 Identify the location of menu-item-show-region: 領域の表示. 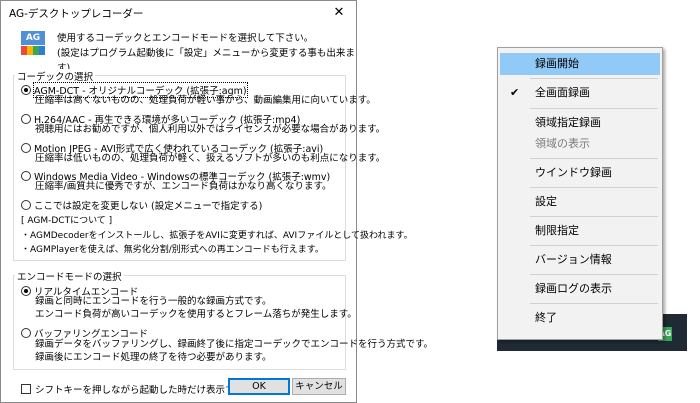
(580, 144).